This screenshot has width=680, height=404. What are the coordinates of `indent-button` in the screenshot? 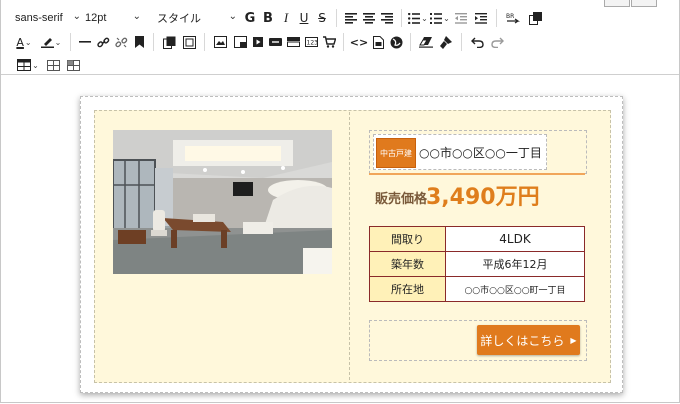 It's located at (481, 18).